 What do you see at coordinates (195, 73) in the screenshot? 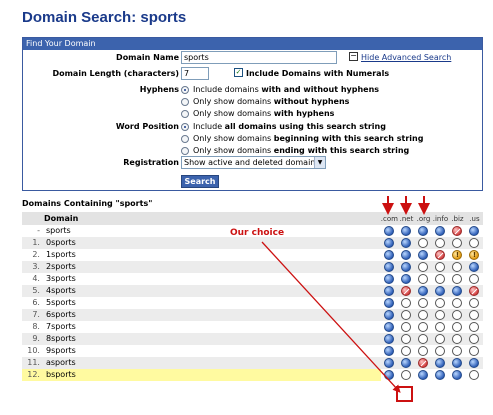
I see `domain-length-input: 7` at bounding box center [195, 73].